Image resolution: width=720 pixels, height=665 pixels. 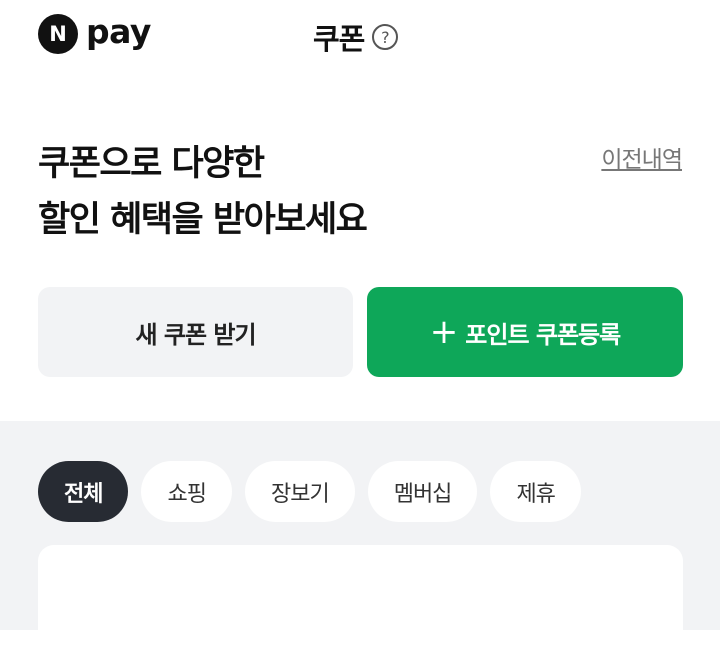 I want to click on help-icon: ?, so click(x=385, y=37).